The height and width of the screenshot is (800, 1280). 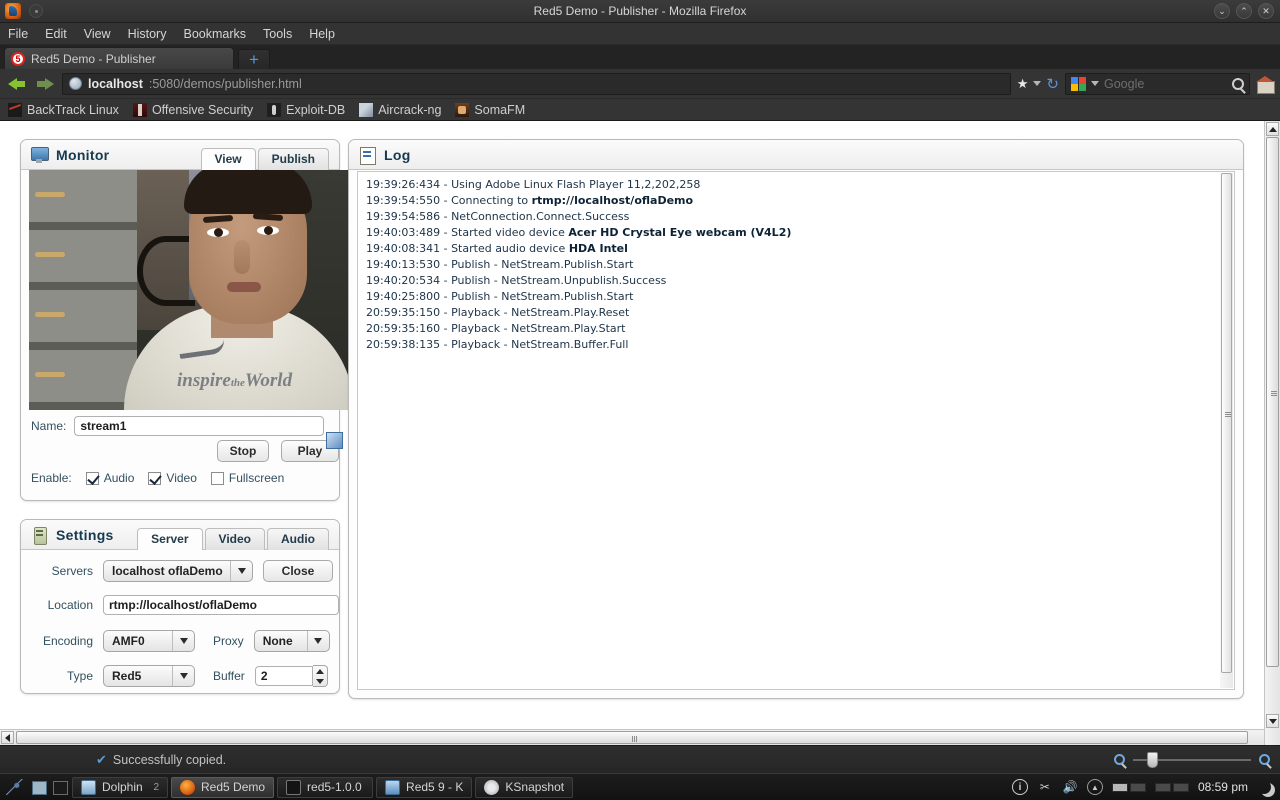 I want to click on type-select: Red5, so click(x=149, y=676).